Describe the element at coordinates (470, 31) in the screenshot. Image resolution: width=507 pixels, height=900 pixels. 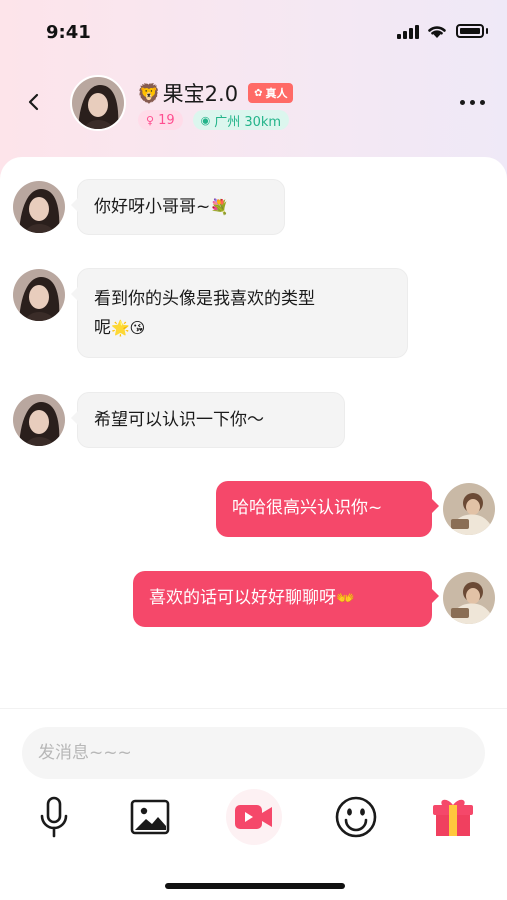
I see `battery-icon` at that location.